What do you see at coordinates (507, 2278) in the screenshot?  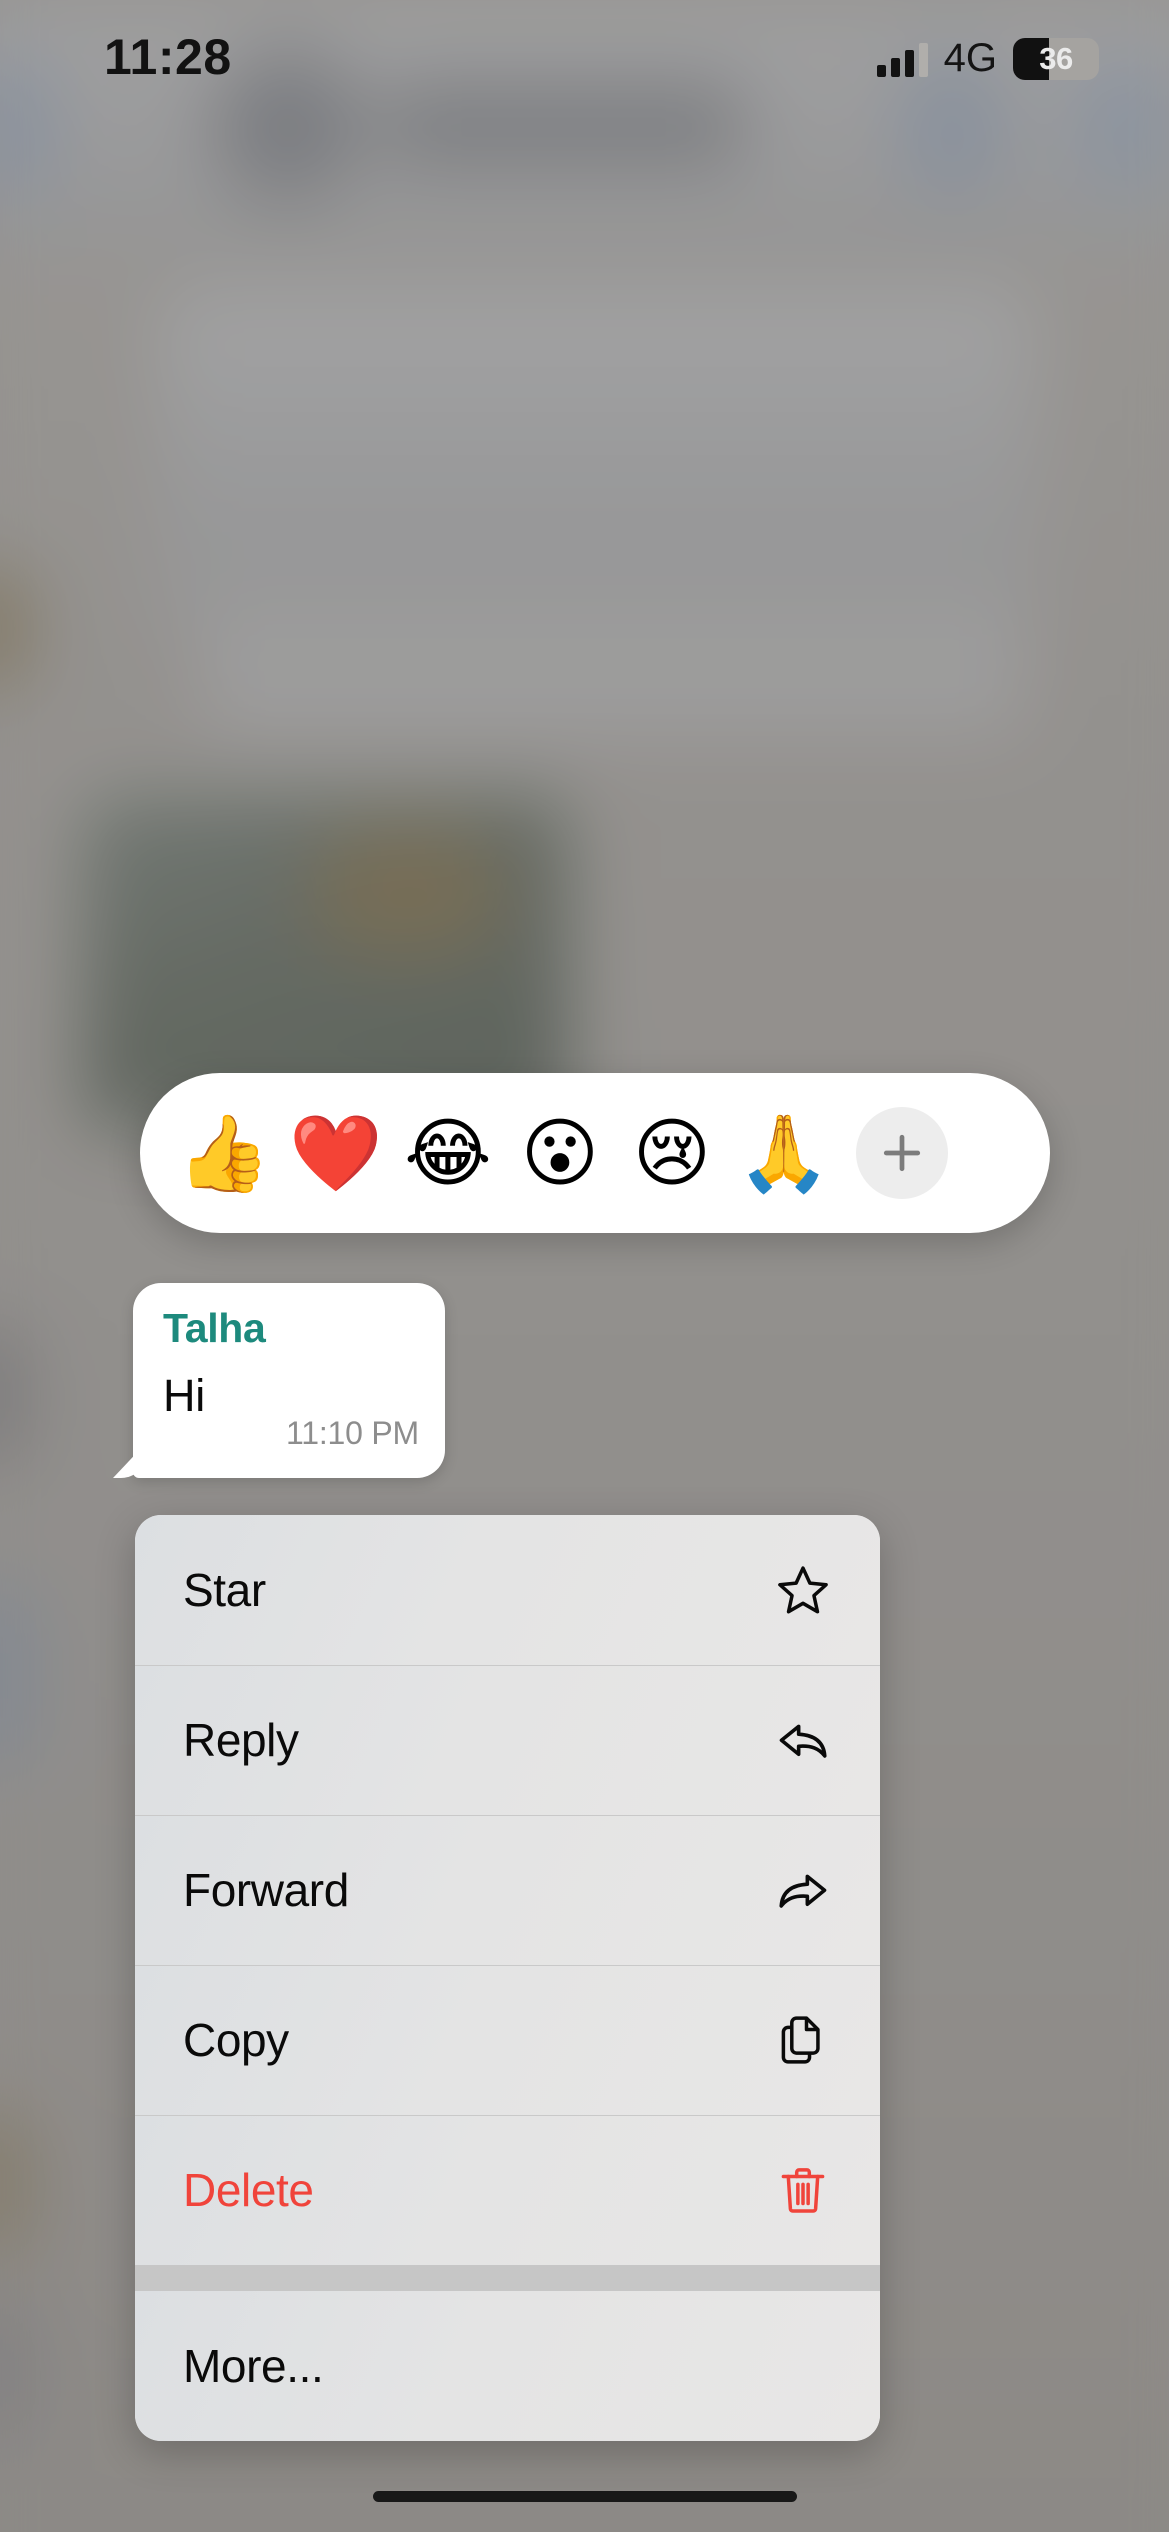 I see `context-menu-separator` at bounding box center [507, 2278].